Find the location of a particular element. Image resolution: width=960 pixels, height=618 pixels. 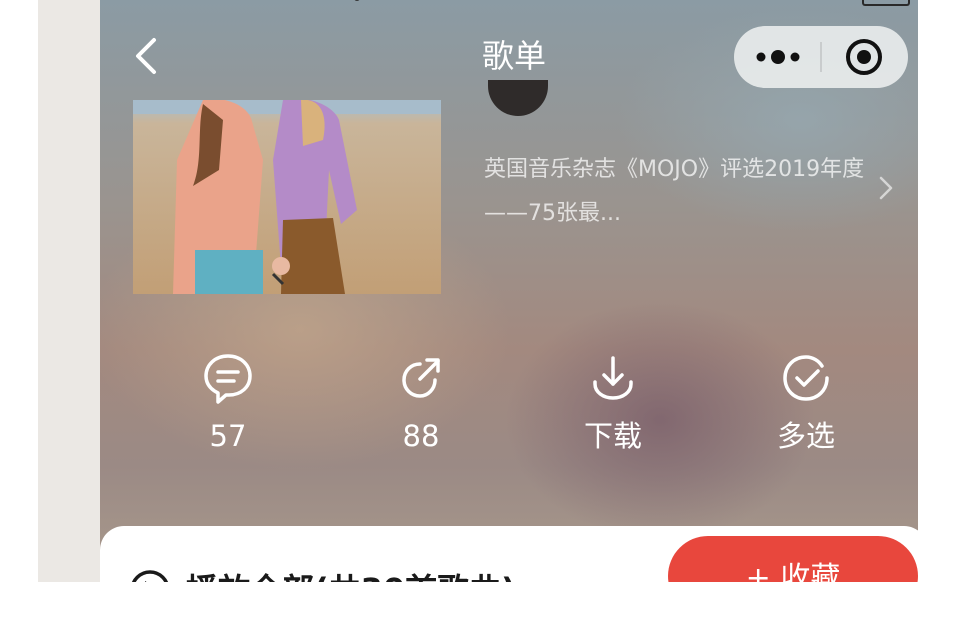

mini-program-capsule is located at coordinates (821, 57).